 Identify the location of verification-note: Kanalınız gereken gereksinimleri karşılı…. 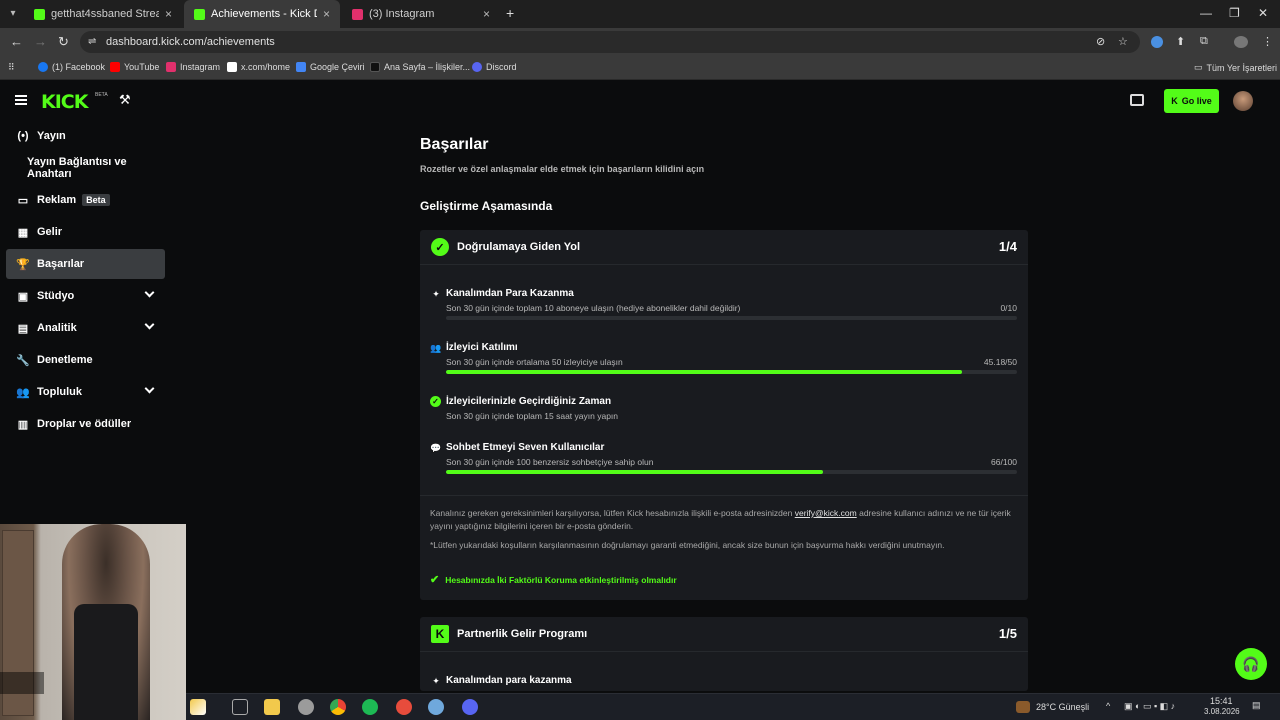
(725, 520).